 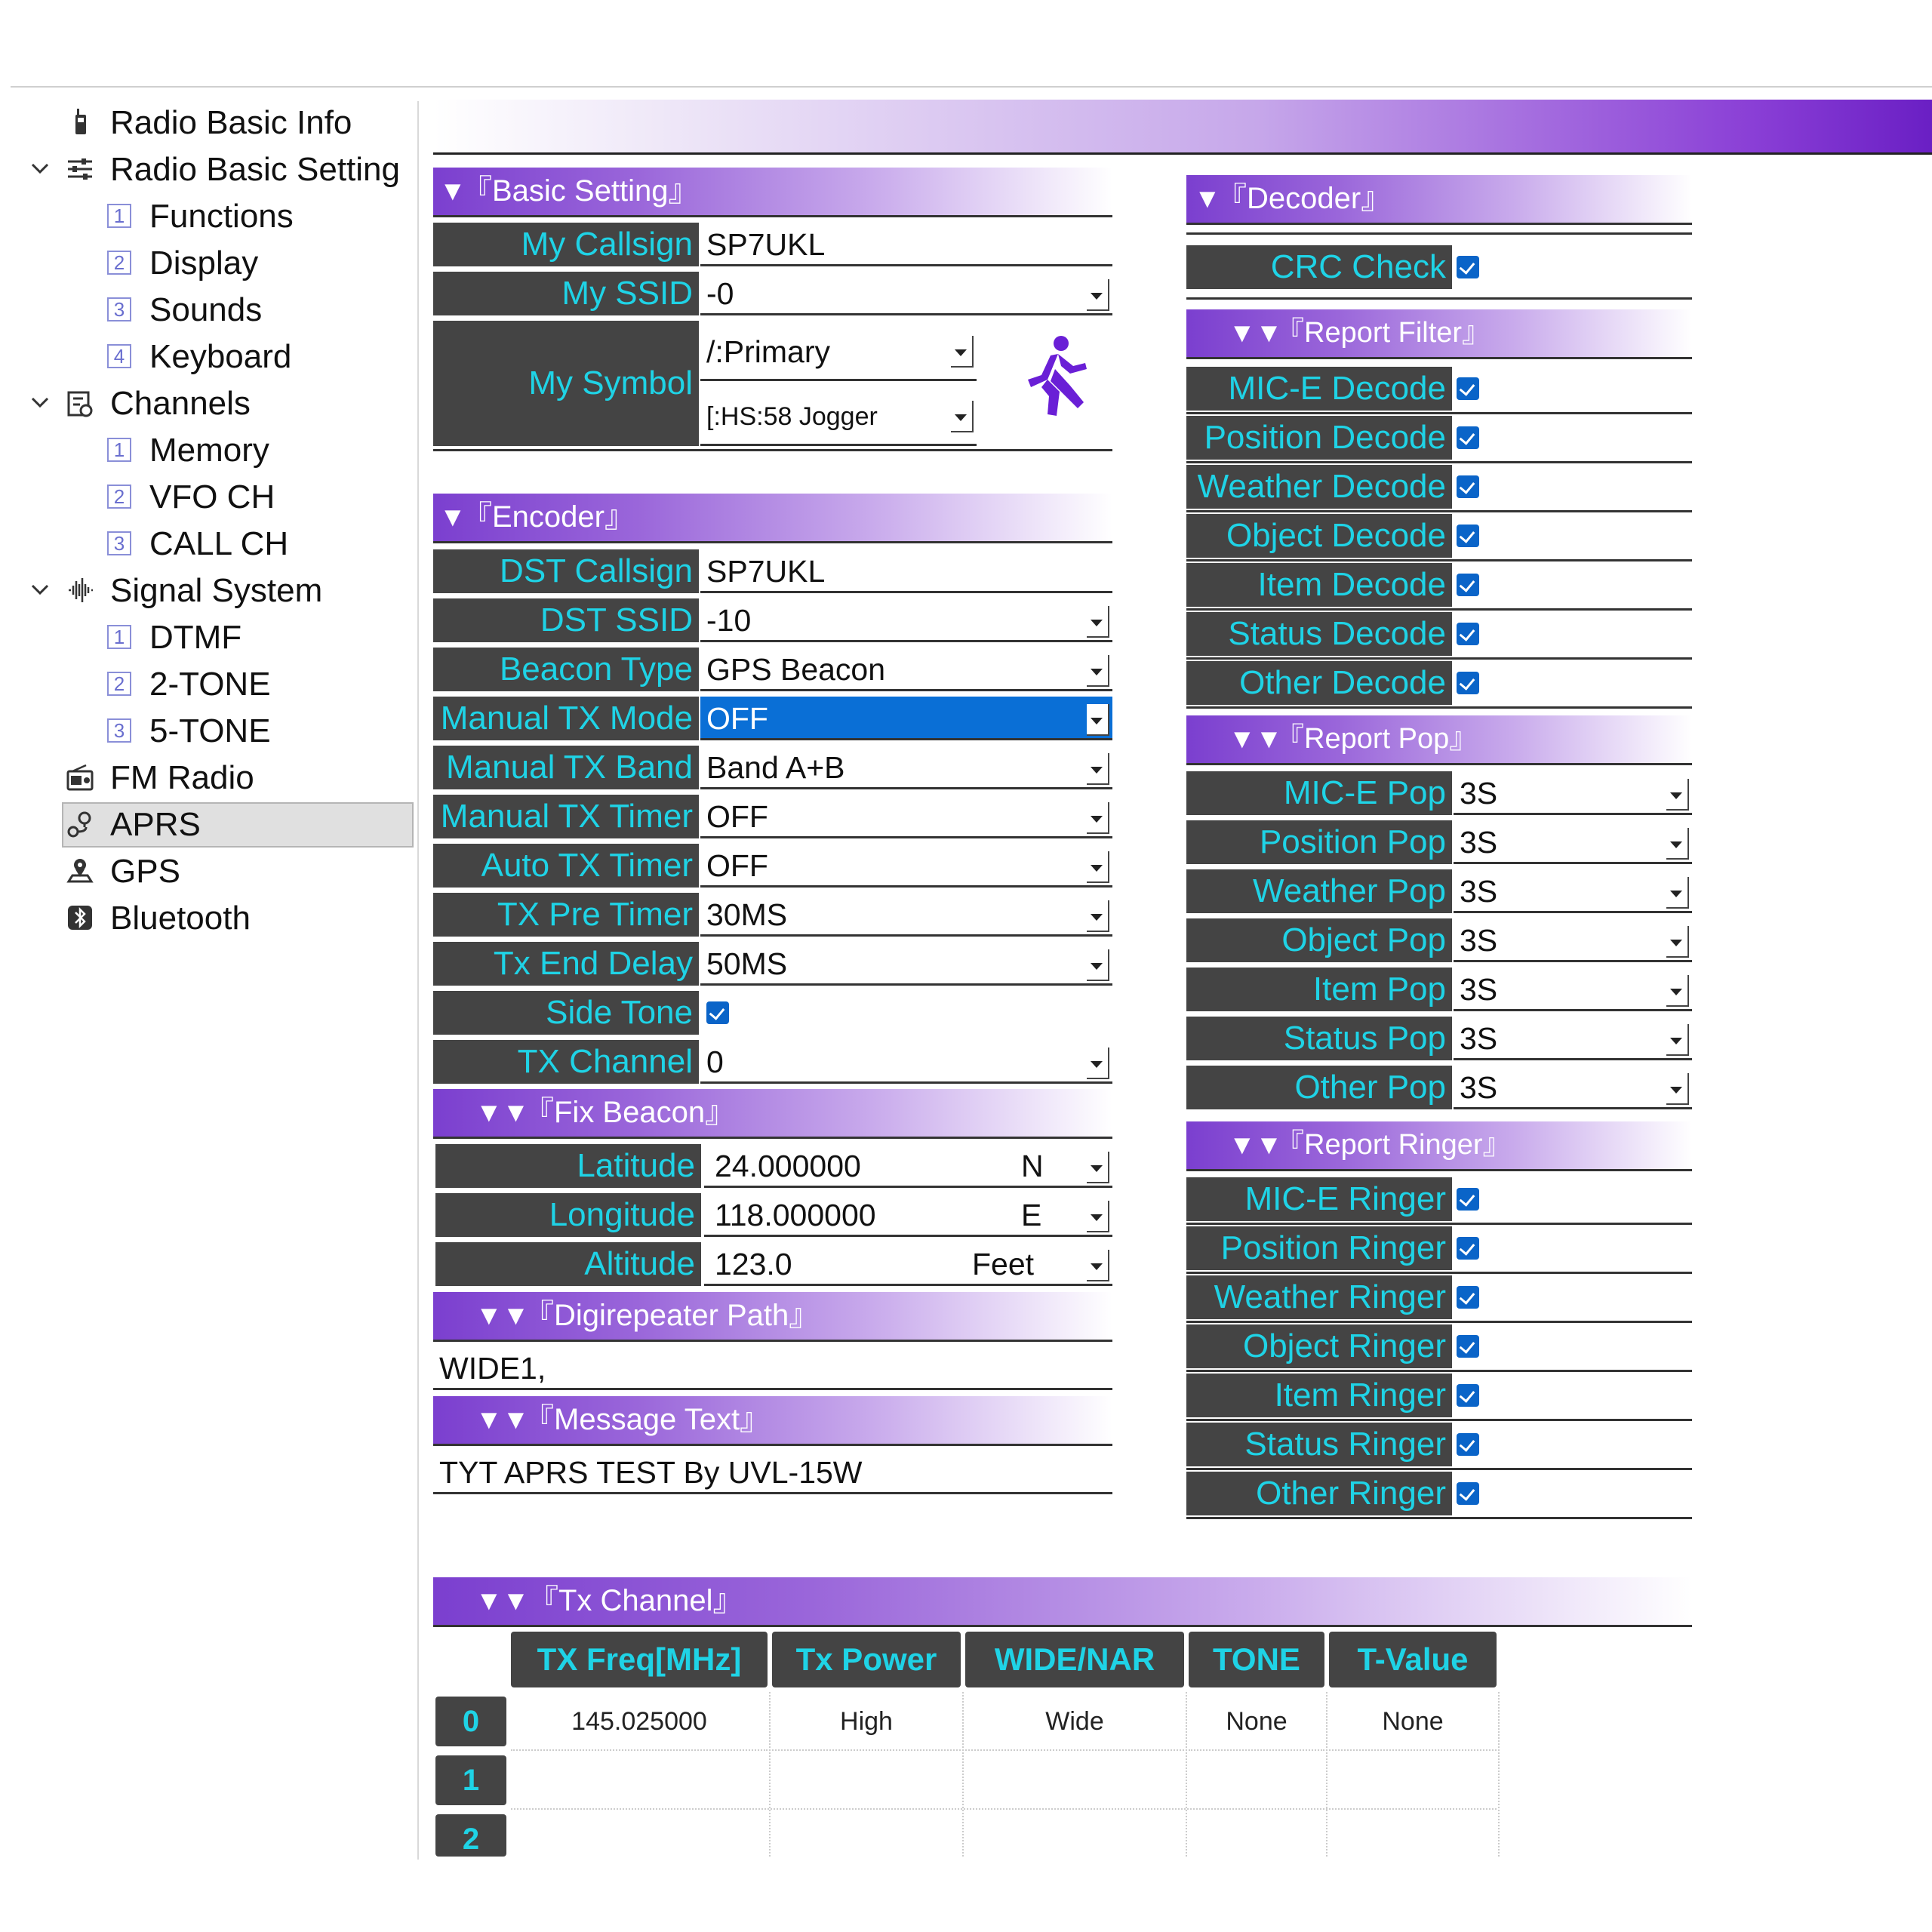 I want to click on sidebar-item-vfo-ch: 2 VFO CH, so click(x=207, y=497).